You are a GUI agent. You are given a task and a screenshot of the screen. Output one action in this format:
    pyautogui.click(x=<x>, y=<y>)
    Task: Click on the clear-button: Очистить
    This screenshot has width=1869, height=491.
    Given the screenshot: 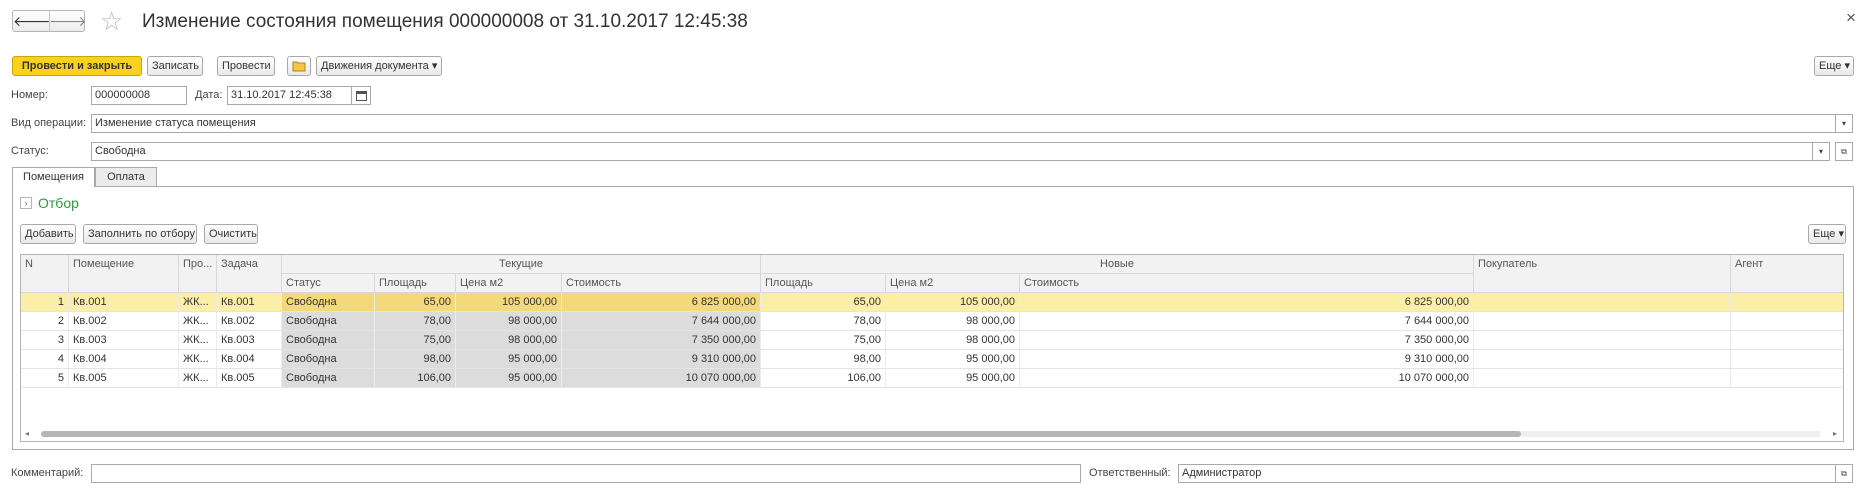 What is the action you would take?
    pyautogui.click(x=231, y=234)
    